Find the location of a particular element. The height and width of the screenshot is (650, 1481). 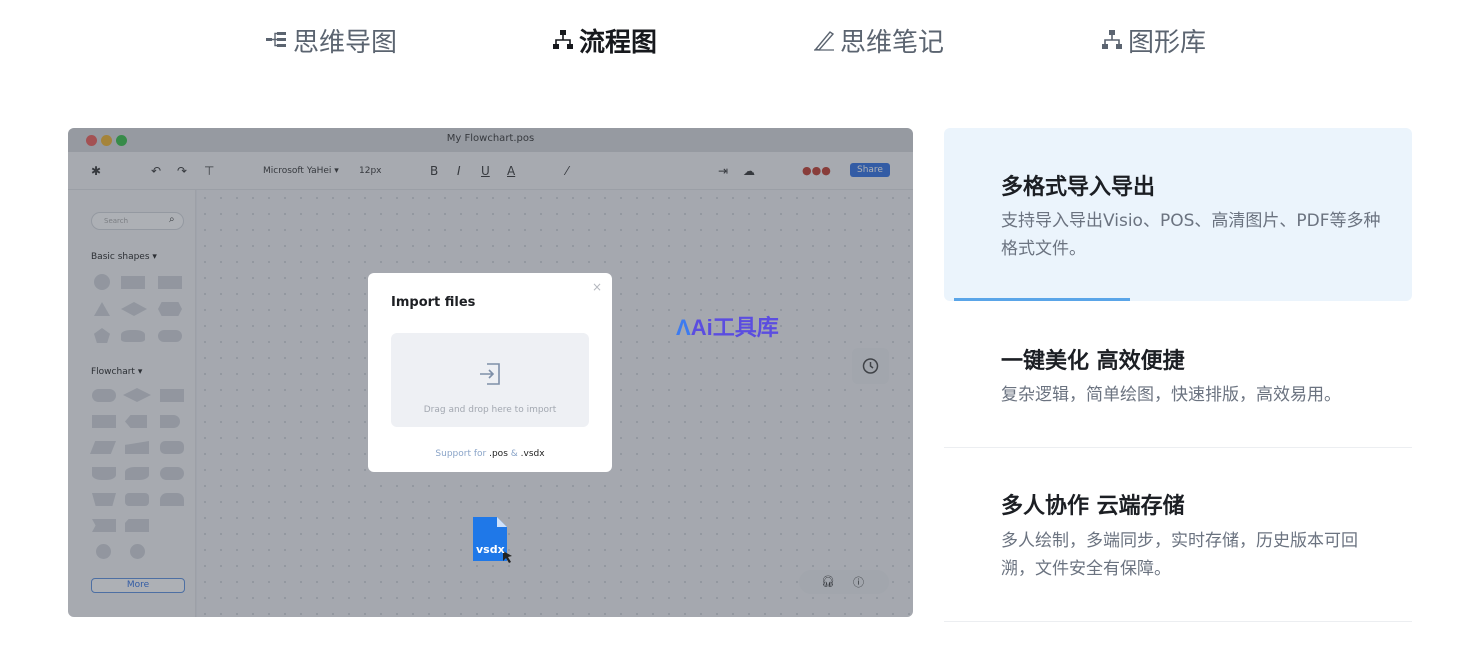

dialog-title: Import files is located at coordinates (433, 302).